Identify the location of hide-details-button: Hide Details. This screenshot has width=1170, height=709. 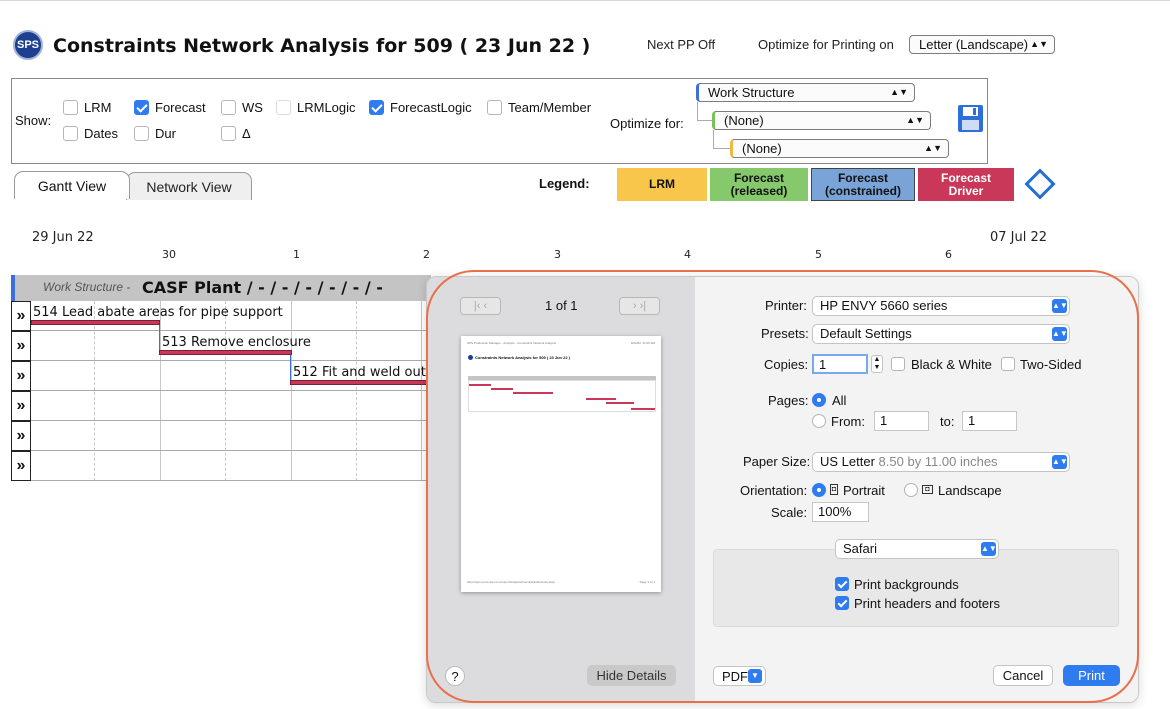
(631, 675).